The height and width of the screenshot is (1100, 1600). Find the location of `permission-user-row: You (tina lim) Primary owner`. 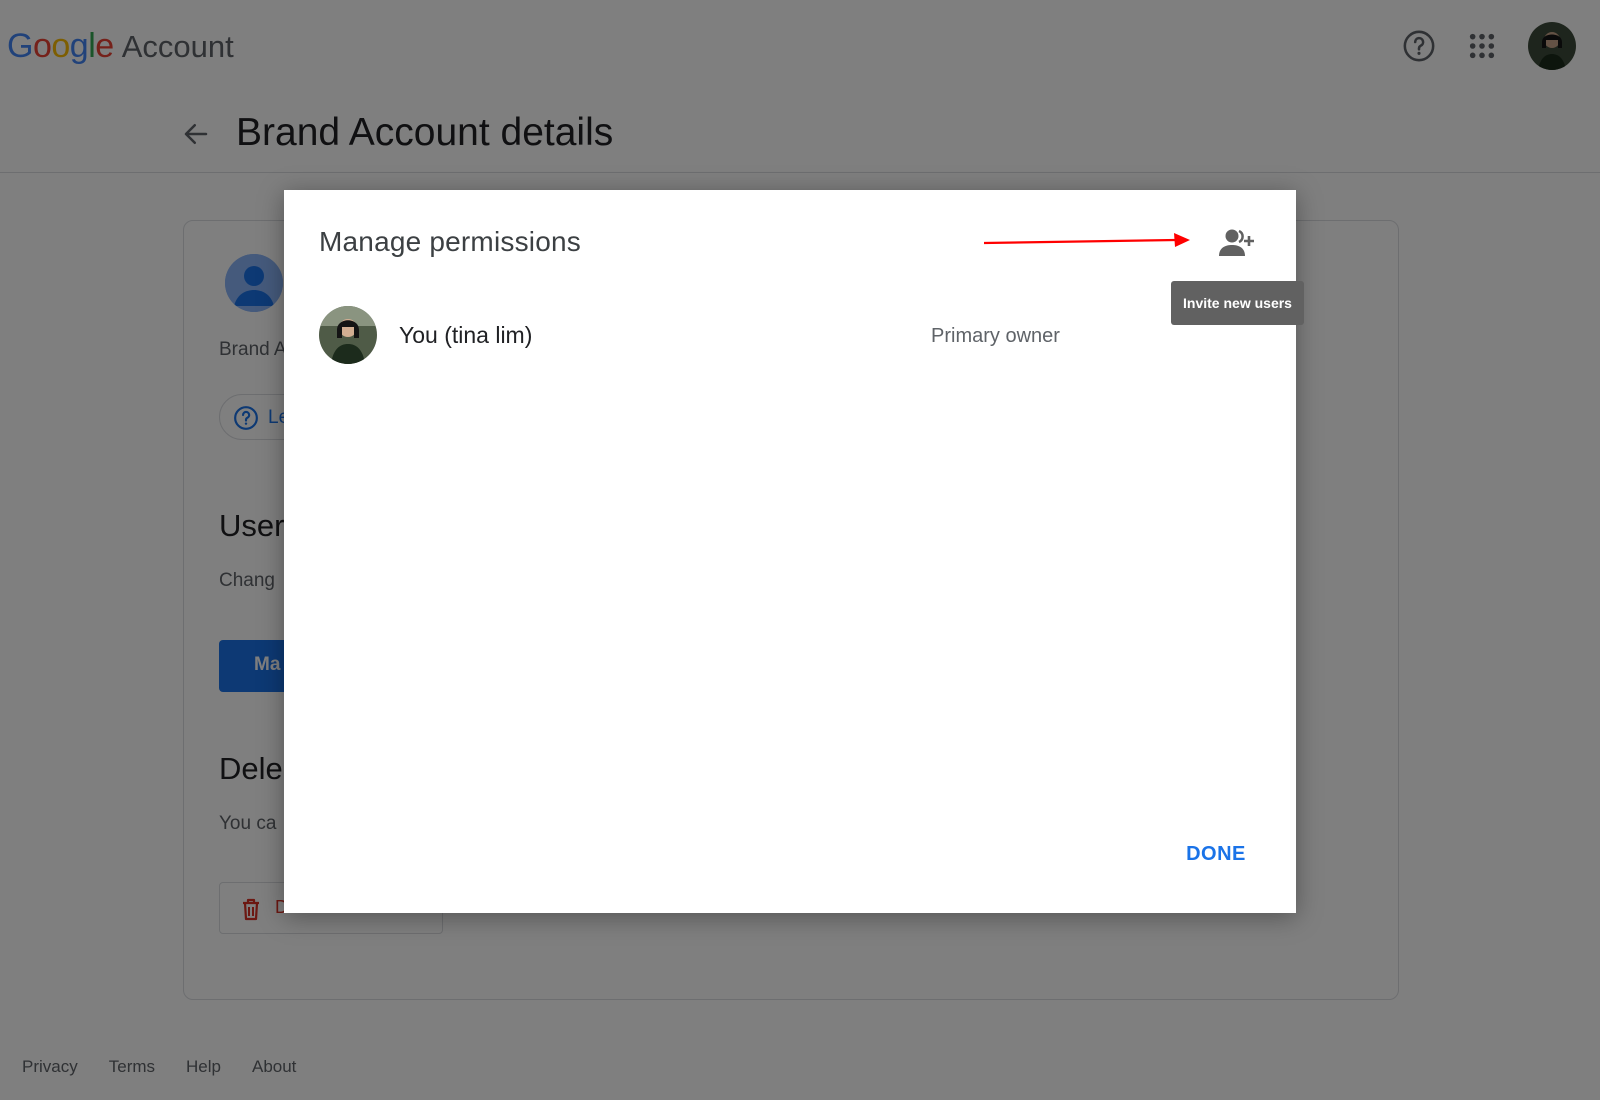

permission-user-row: You (tina lim) Primary owner is located at coordinates (789, 336).